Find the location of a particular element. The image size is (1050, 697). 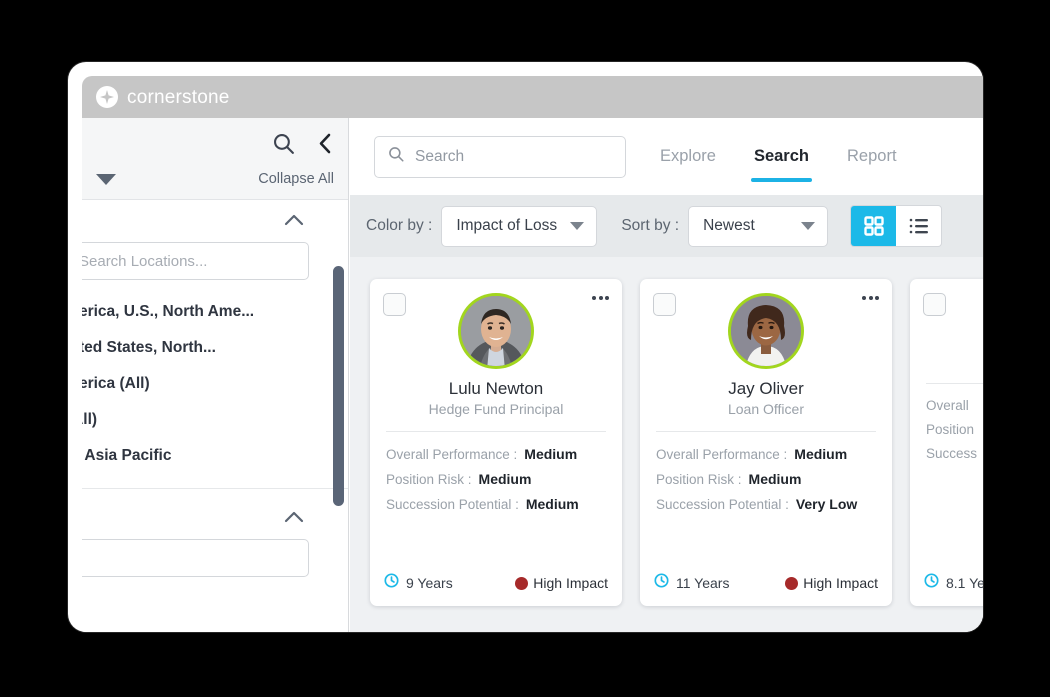

chevron-down-icon is located at coordinates (808, 226).